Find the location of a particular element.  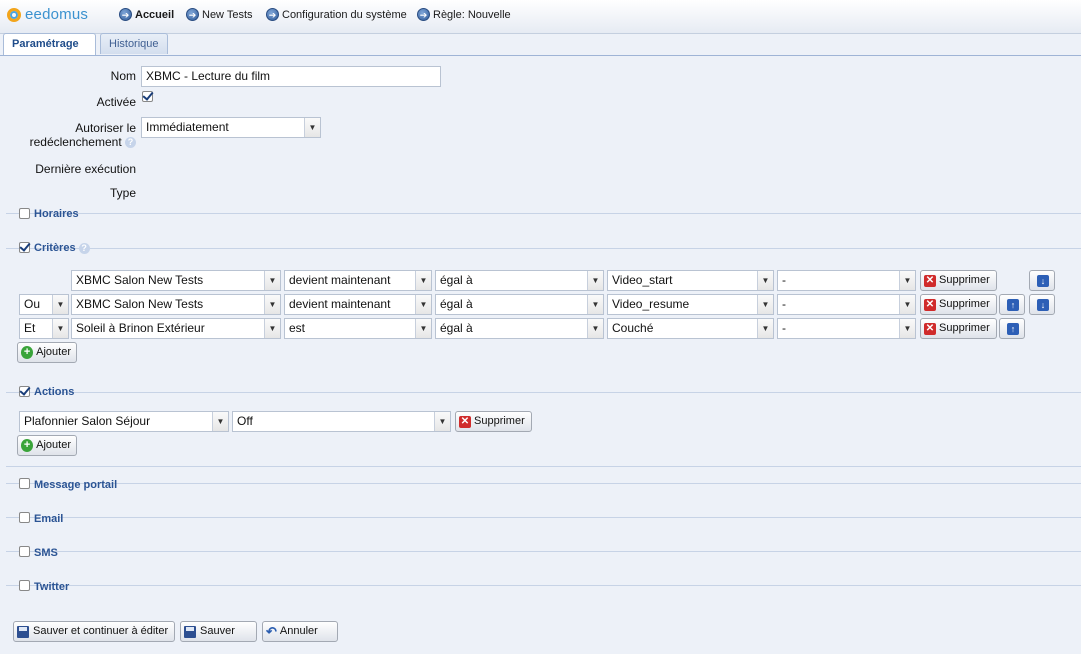

nav-new-tests: ➔ New Tests is located at coordinates (219, 14).